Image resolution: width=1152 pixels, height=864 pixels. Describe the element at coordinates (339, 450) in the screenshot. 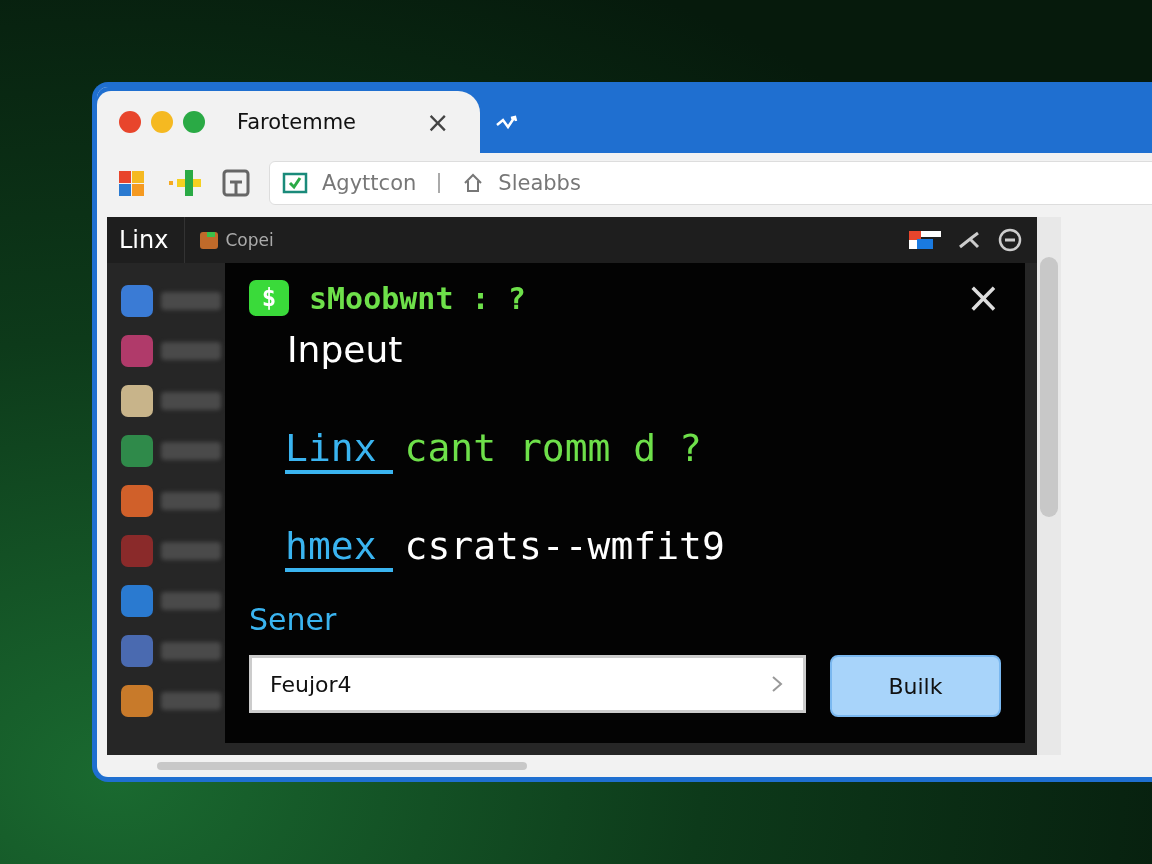

I see `command-link: Linx` at that location.